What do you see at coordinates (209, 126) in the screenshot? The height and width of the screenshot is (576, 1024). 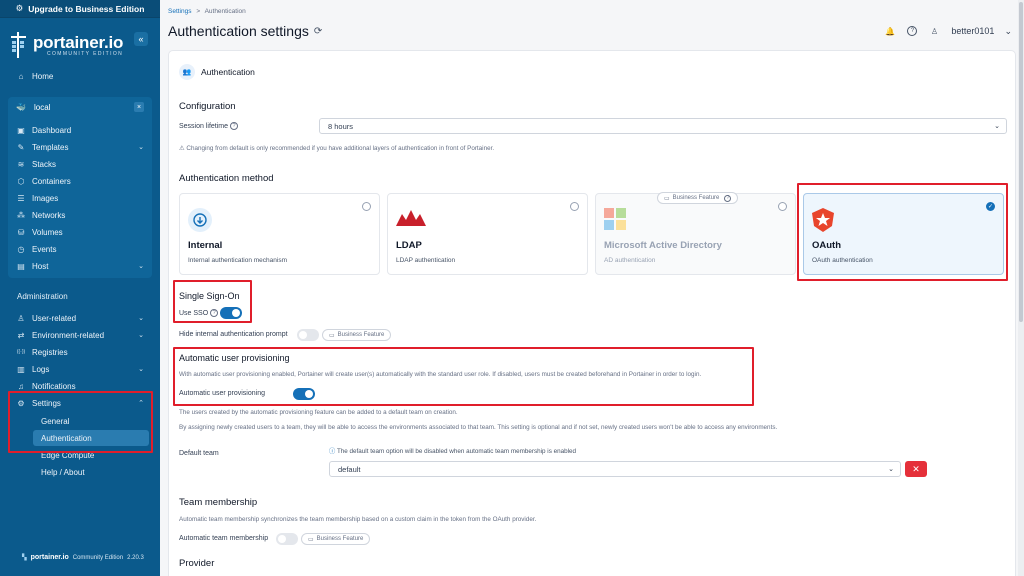 I see `session-lifetime-label: Session lifetime?` at bounding box center [209, 126].